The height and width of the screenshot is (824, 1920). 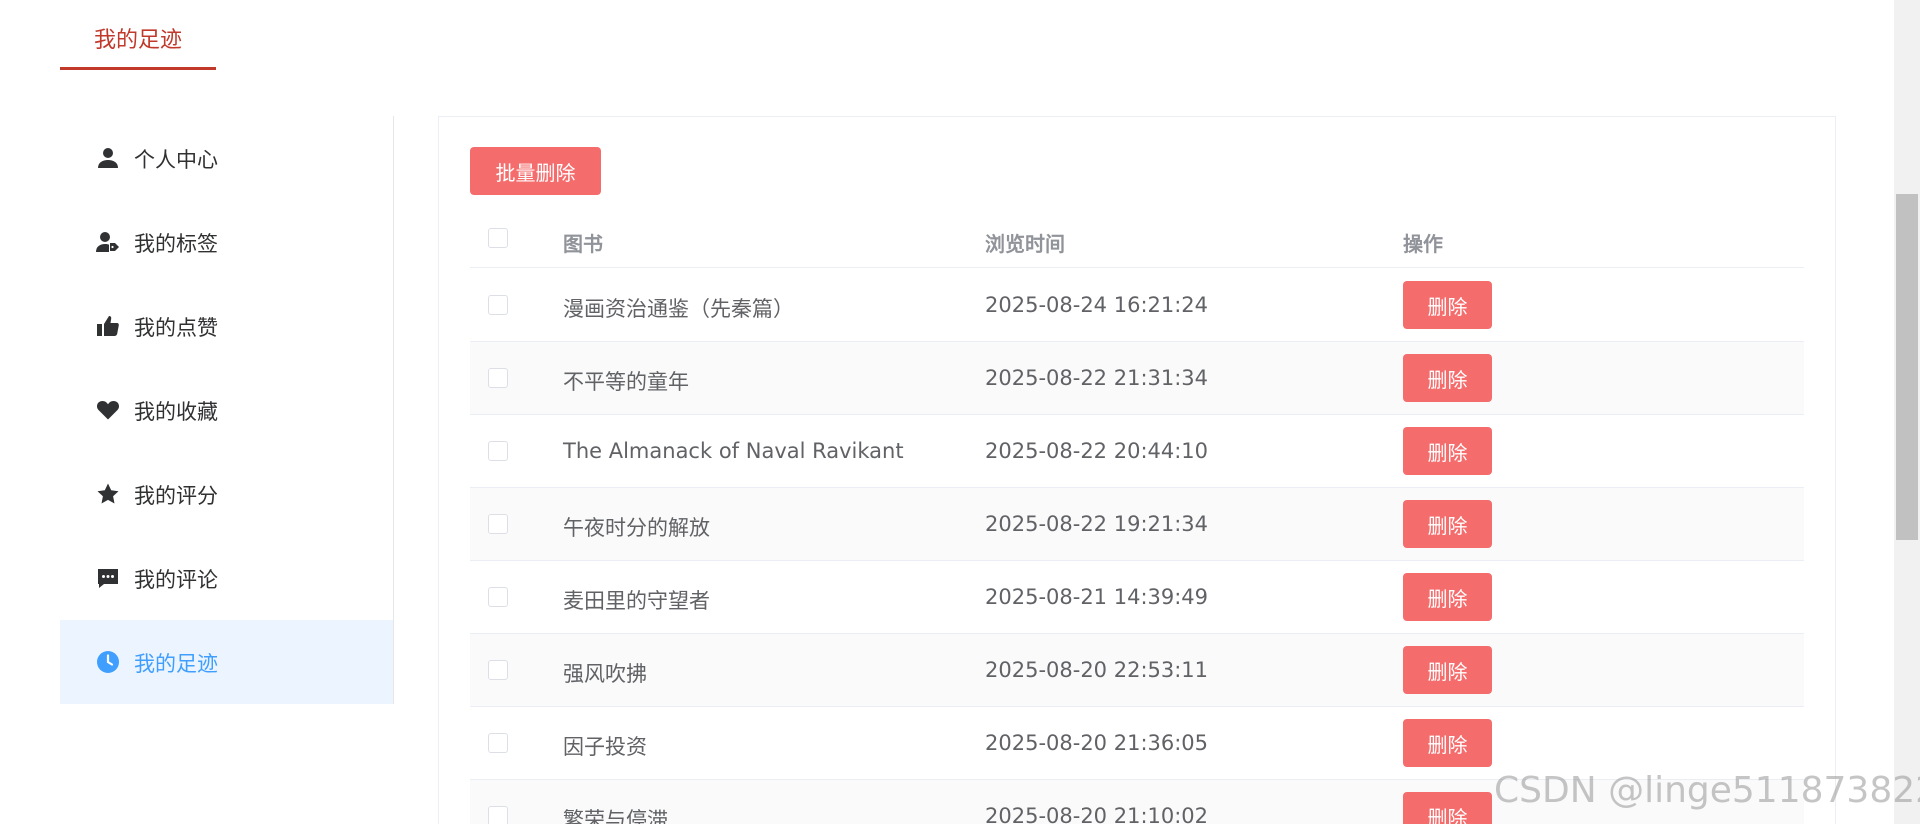 What do you see at coordinates (1097, 451) in the screenshot?
I see `browse-time: 2025-08-22 20:44:10` at bounding box center [1097, 451].